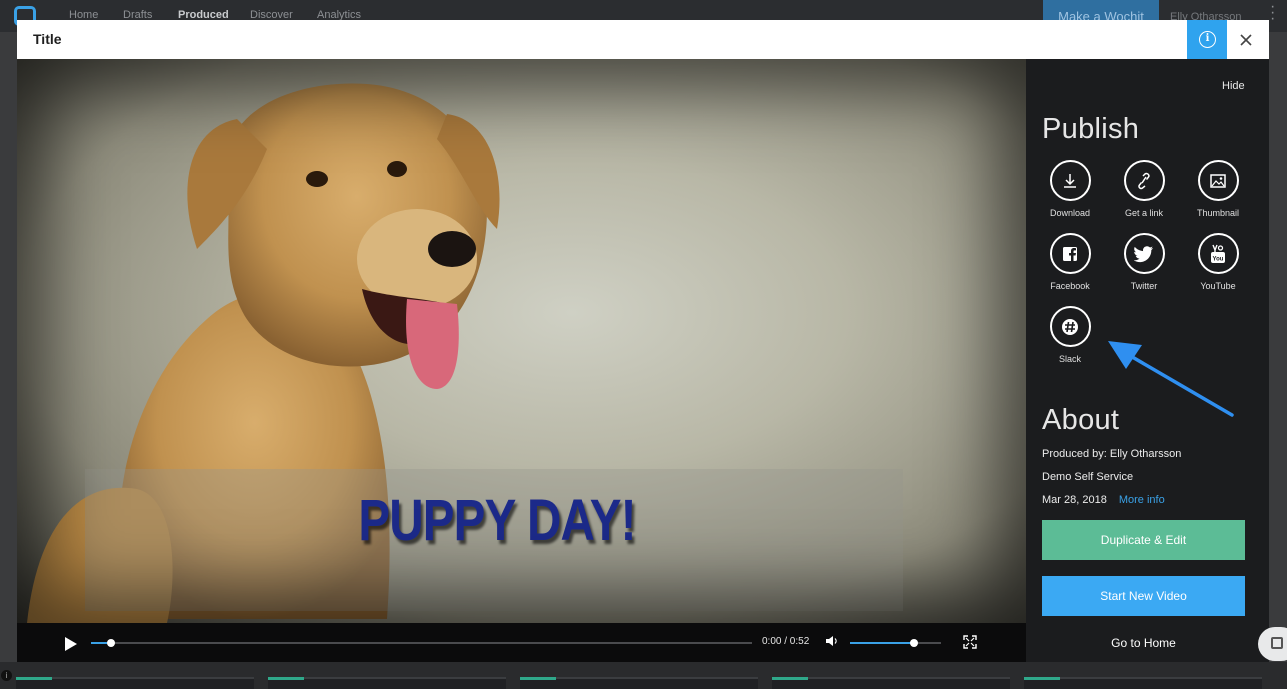  Describe the element at coordinates (1218, 253) in the screenshot. I see `youtube-icon: You` at that location.